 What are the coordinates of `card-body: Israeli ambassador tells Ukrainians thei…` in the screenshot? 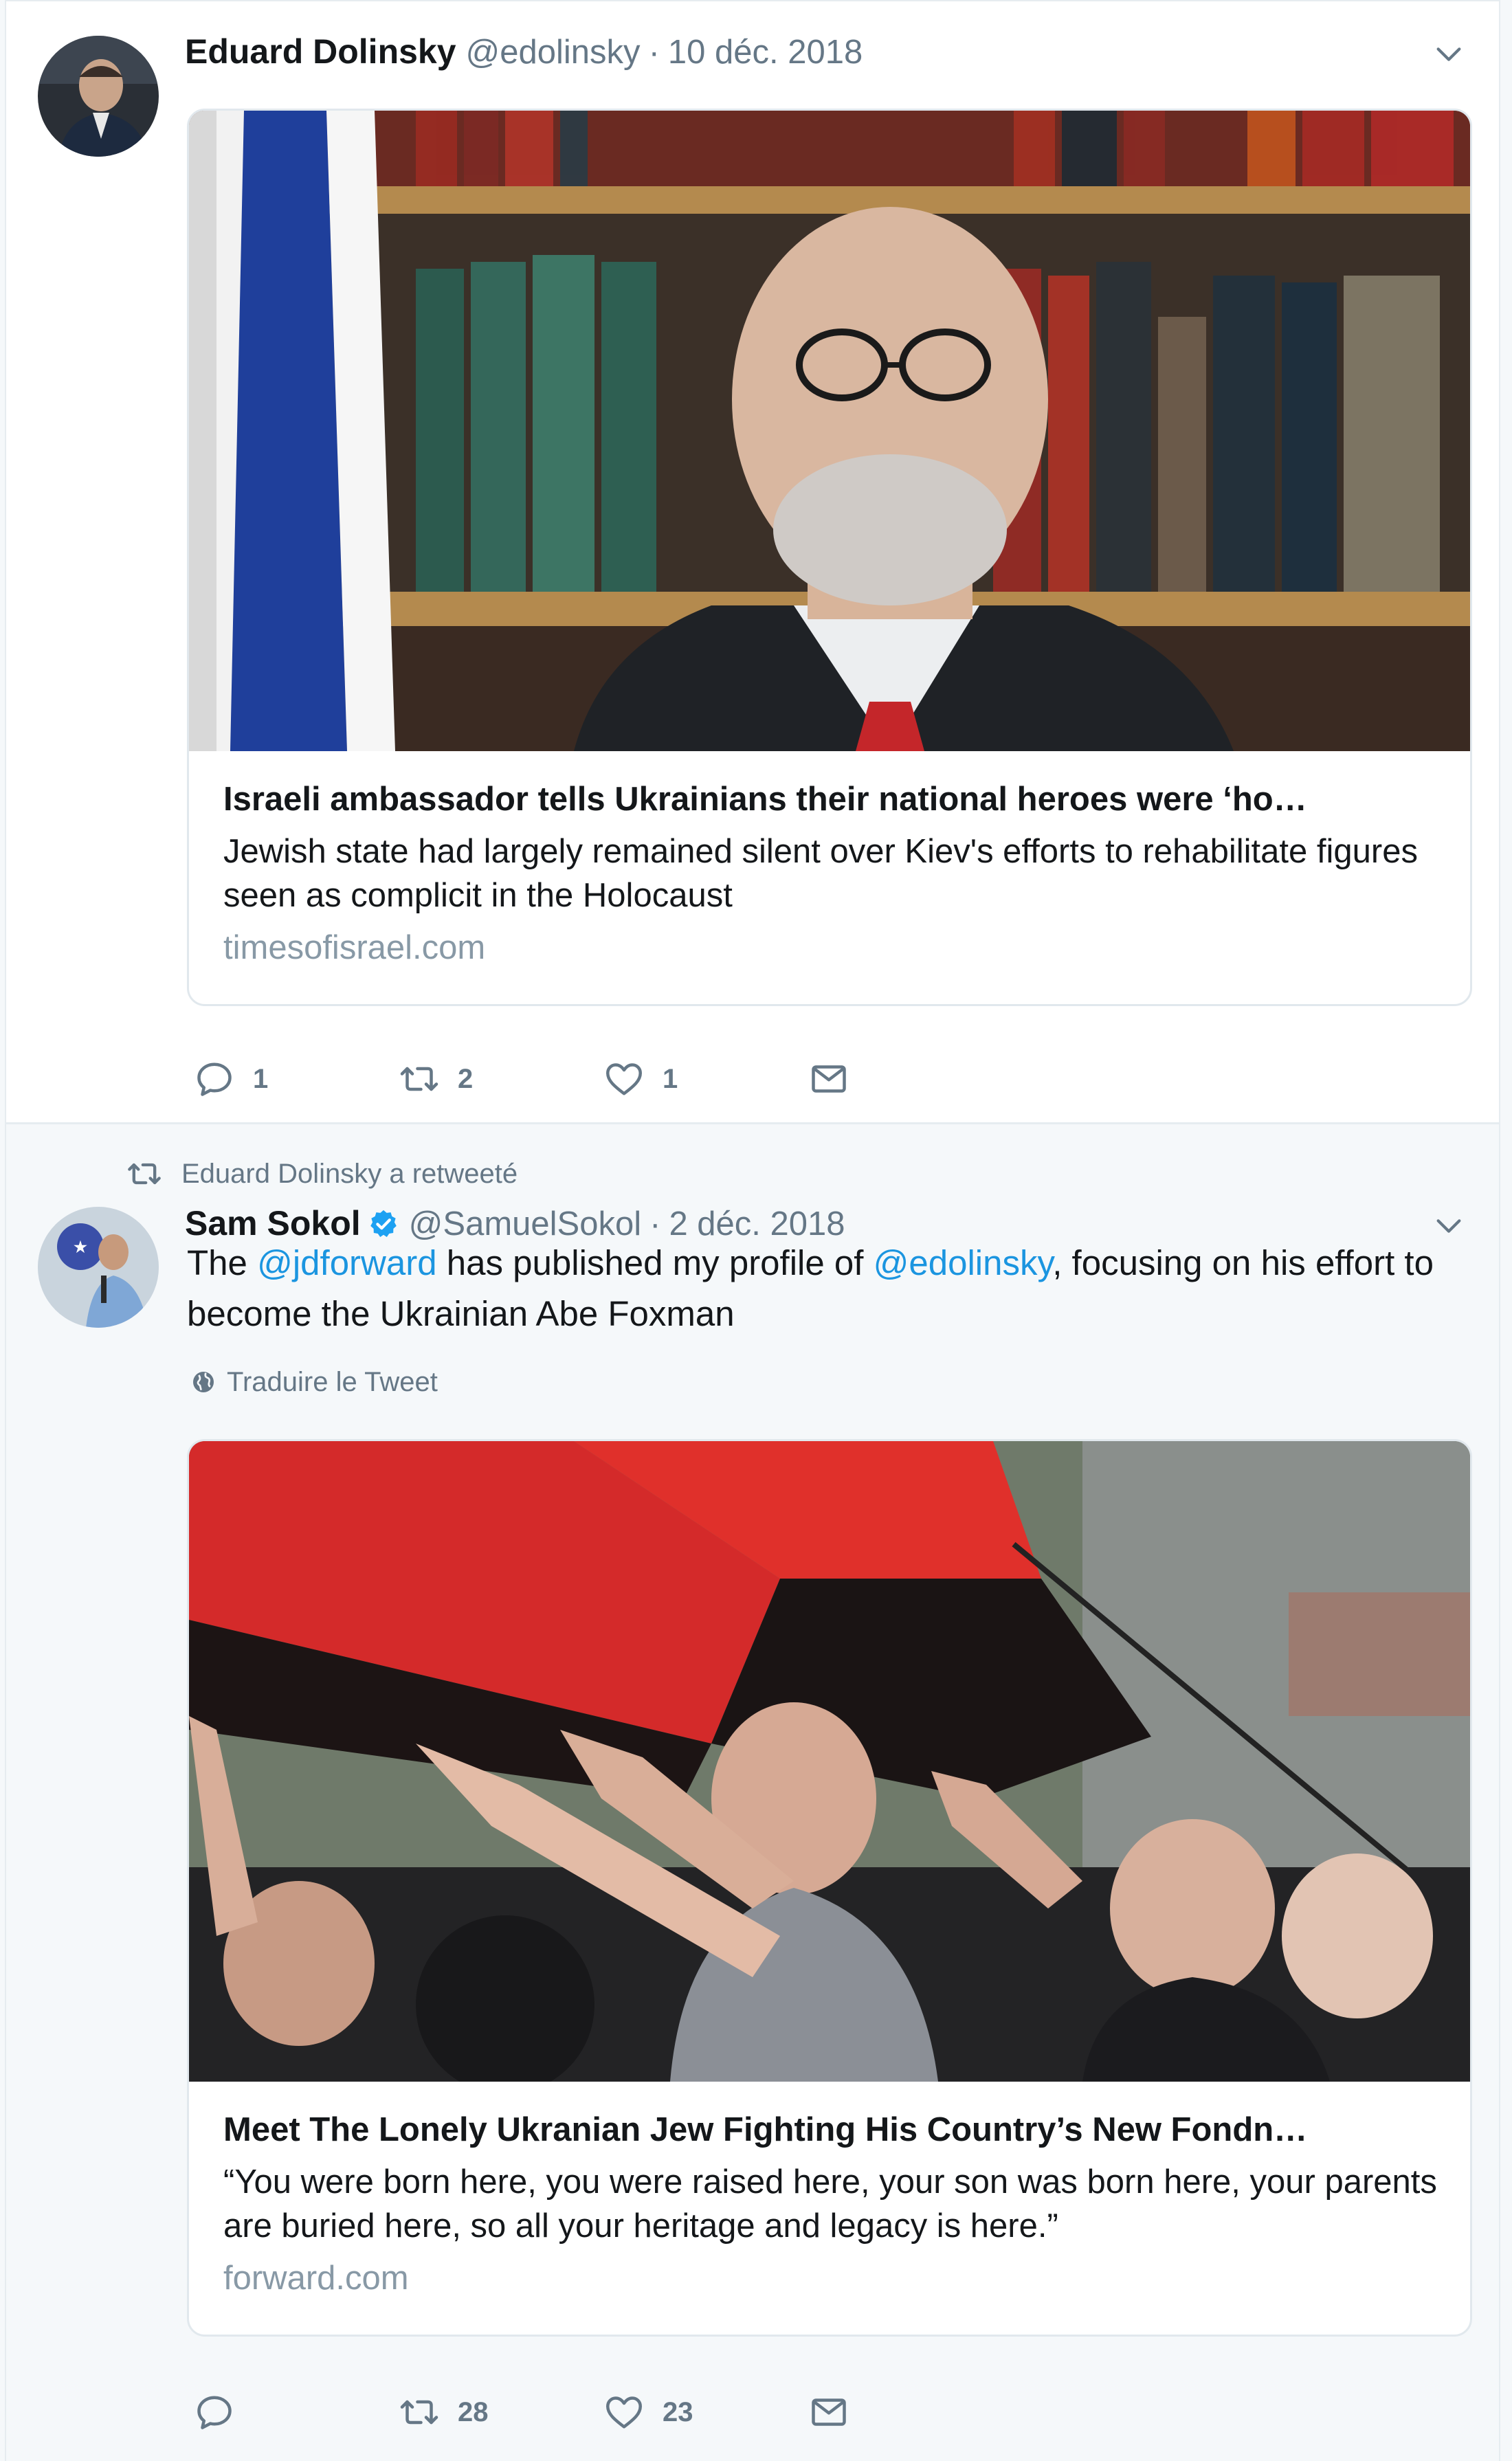 It's located at (830, 860).